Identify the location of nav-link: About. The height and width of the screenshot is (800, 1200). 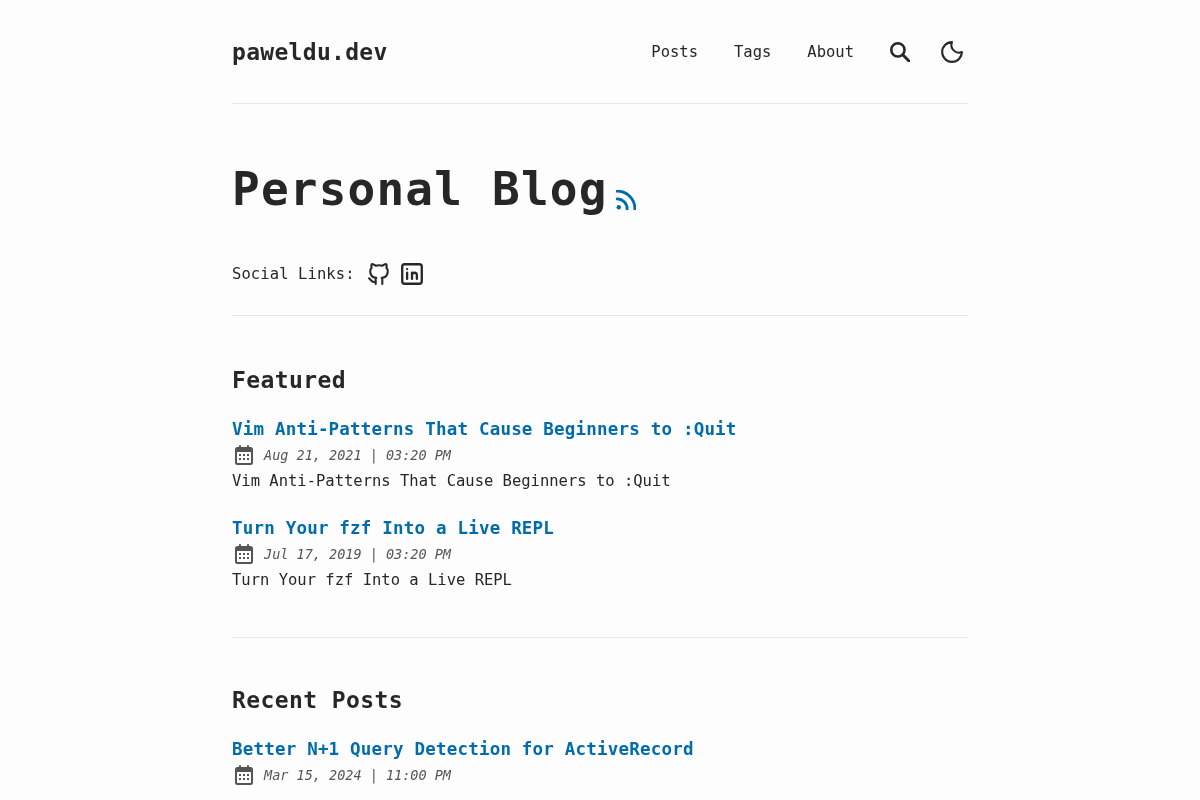
(830, 52).